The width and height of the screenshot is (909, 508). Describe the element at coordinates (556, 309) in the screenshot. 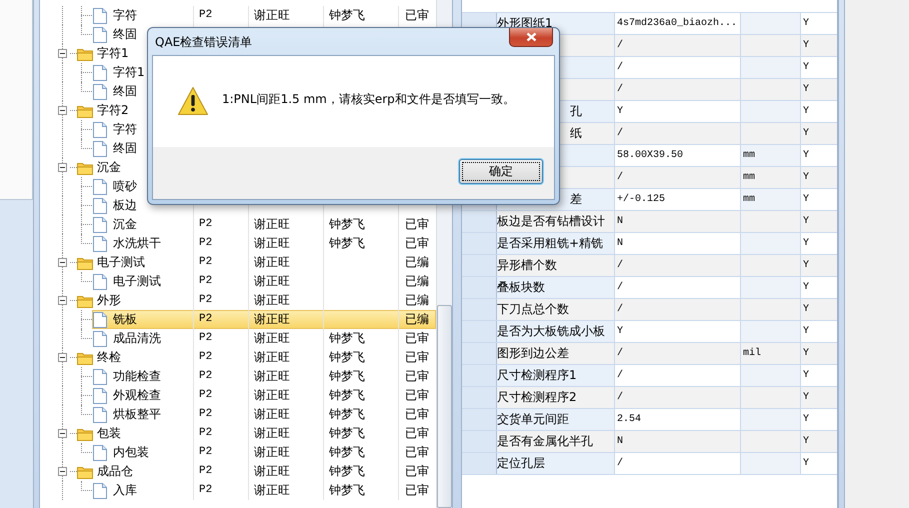

I see `table-cell: 下刀点总个数` at that location.